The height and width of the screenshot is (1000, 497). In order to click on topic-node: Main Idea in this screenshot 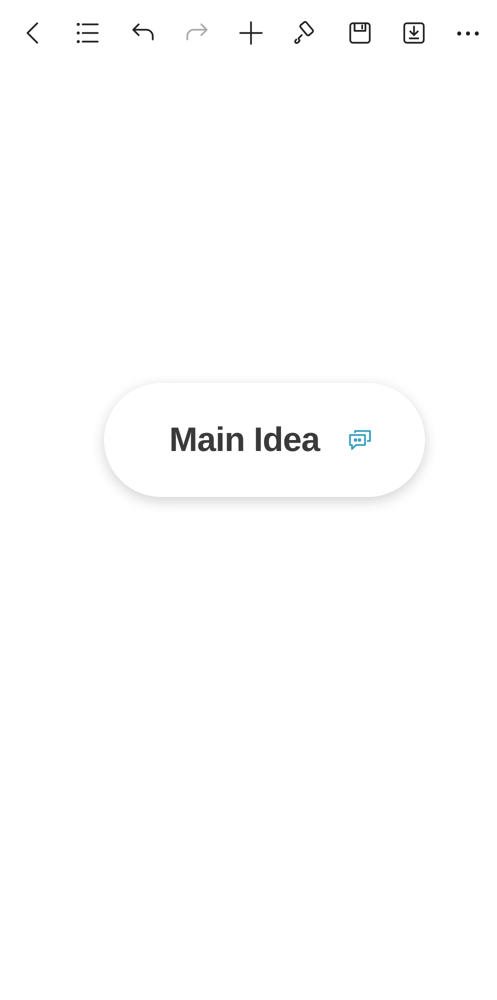, I will do `click(264, 440)`.